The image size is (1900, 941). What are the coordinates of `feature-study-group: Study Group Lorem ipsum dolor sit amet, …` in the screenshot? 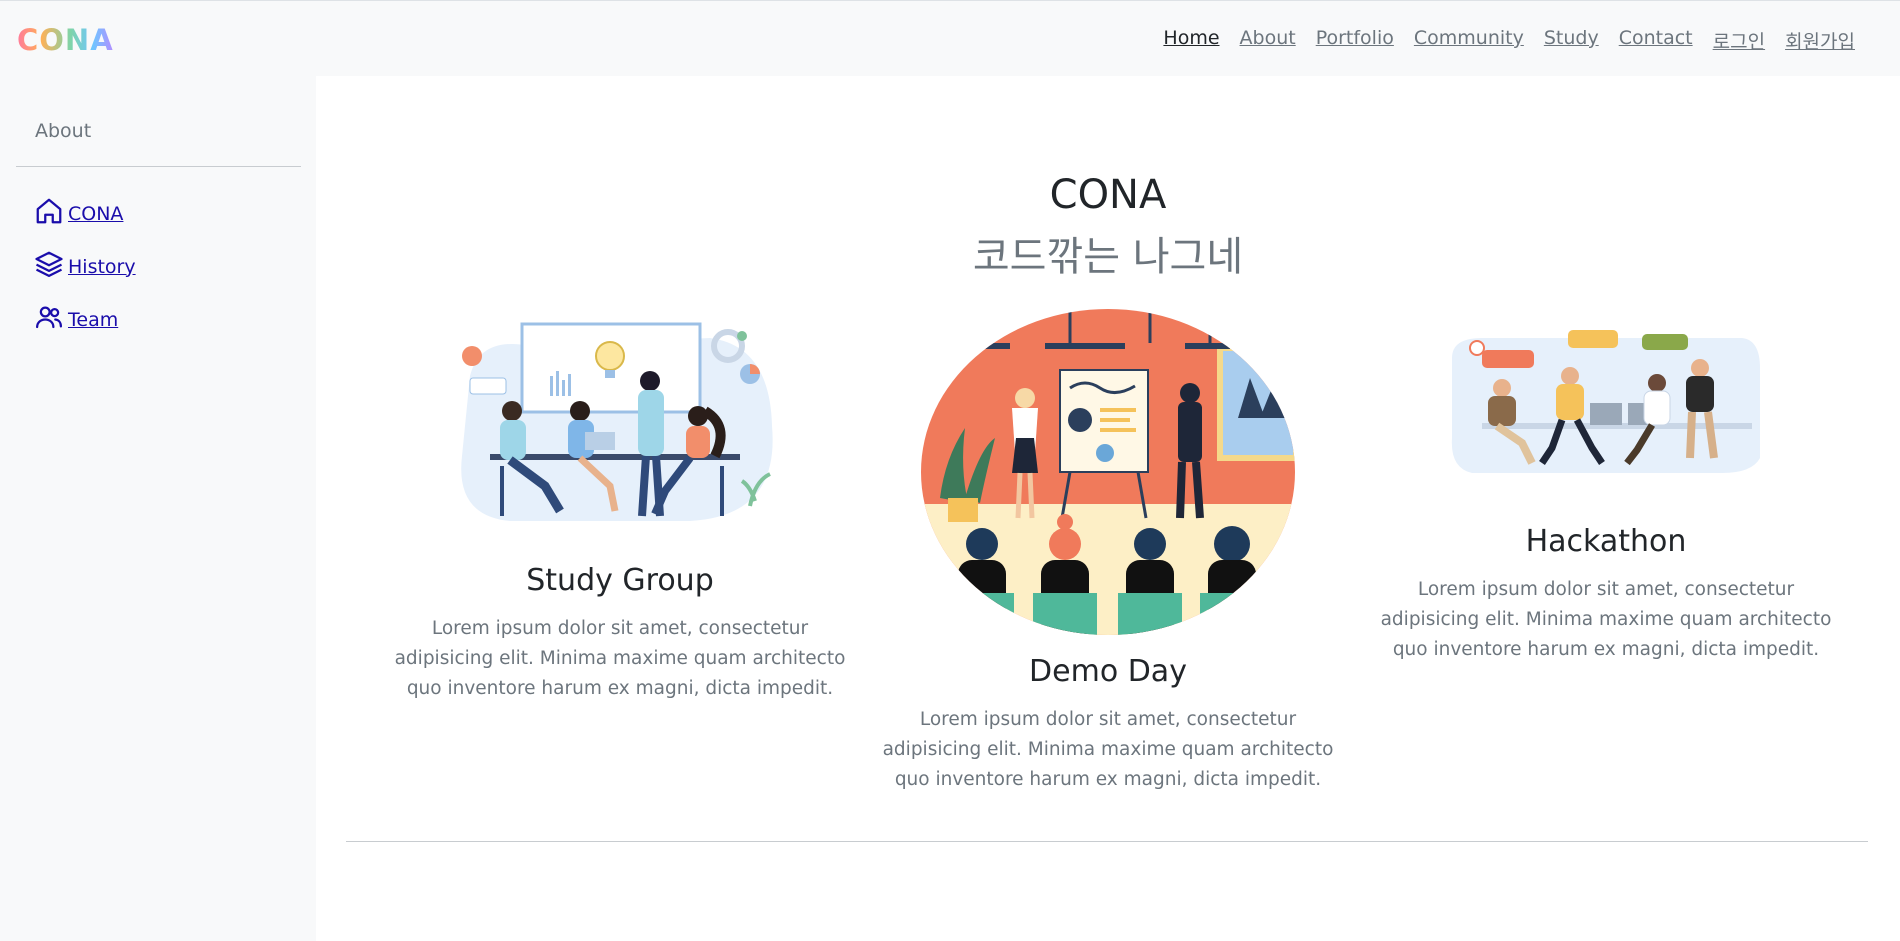 It's located at (620, 633).